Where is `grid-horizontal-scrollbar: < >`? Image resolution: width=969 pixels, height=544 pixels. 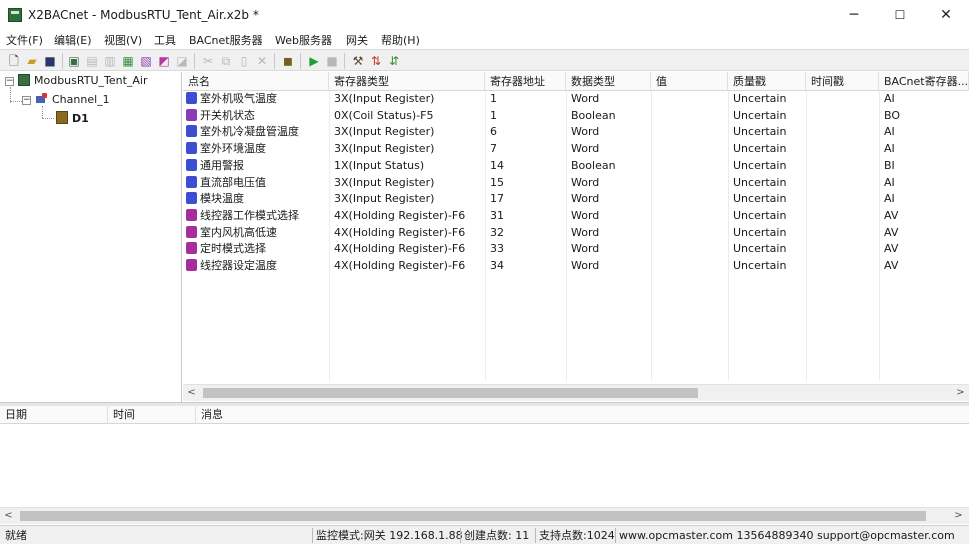
grid-horizontal-scrollbar: < > is located at coordinates (576, 392).